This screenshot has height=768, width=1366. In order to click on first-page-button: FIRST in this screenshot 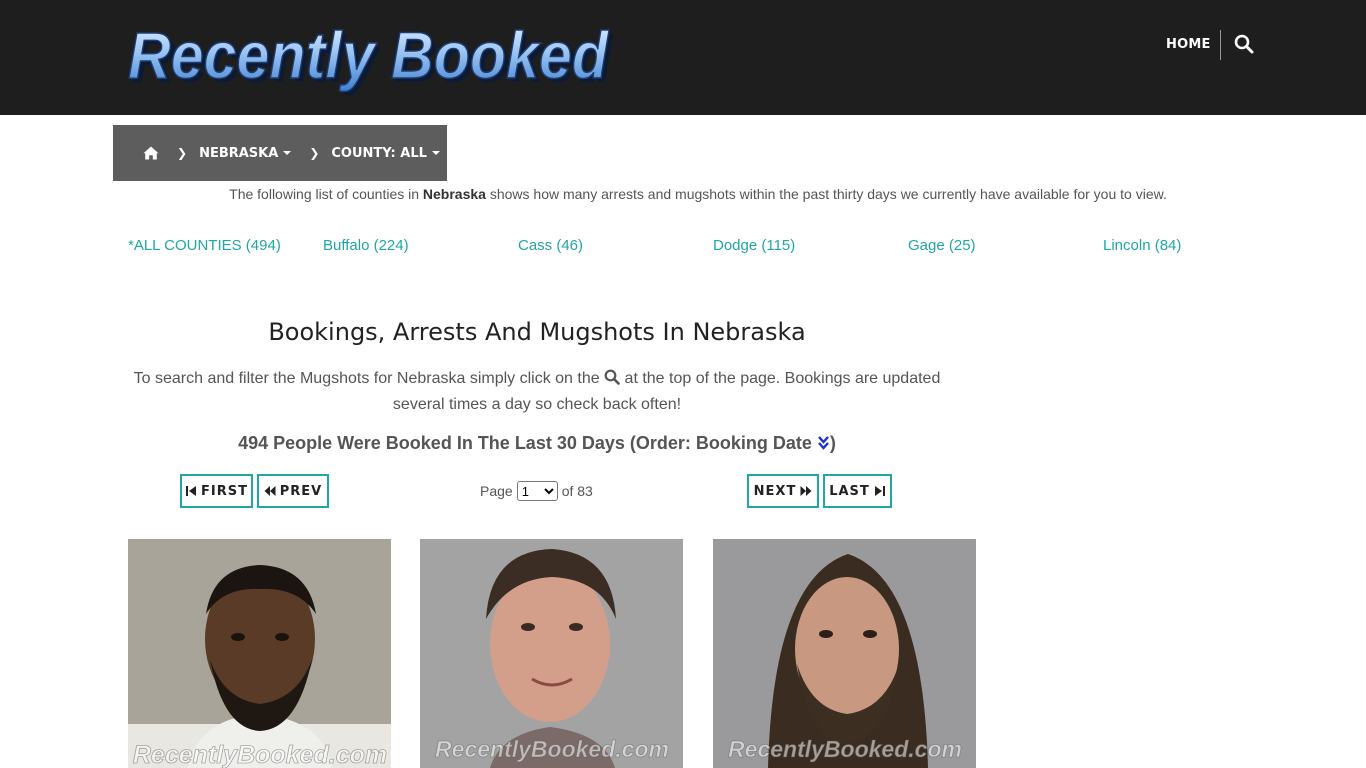, I will do `click(216, 491)`.